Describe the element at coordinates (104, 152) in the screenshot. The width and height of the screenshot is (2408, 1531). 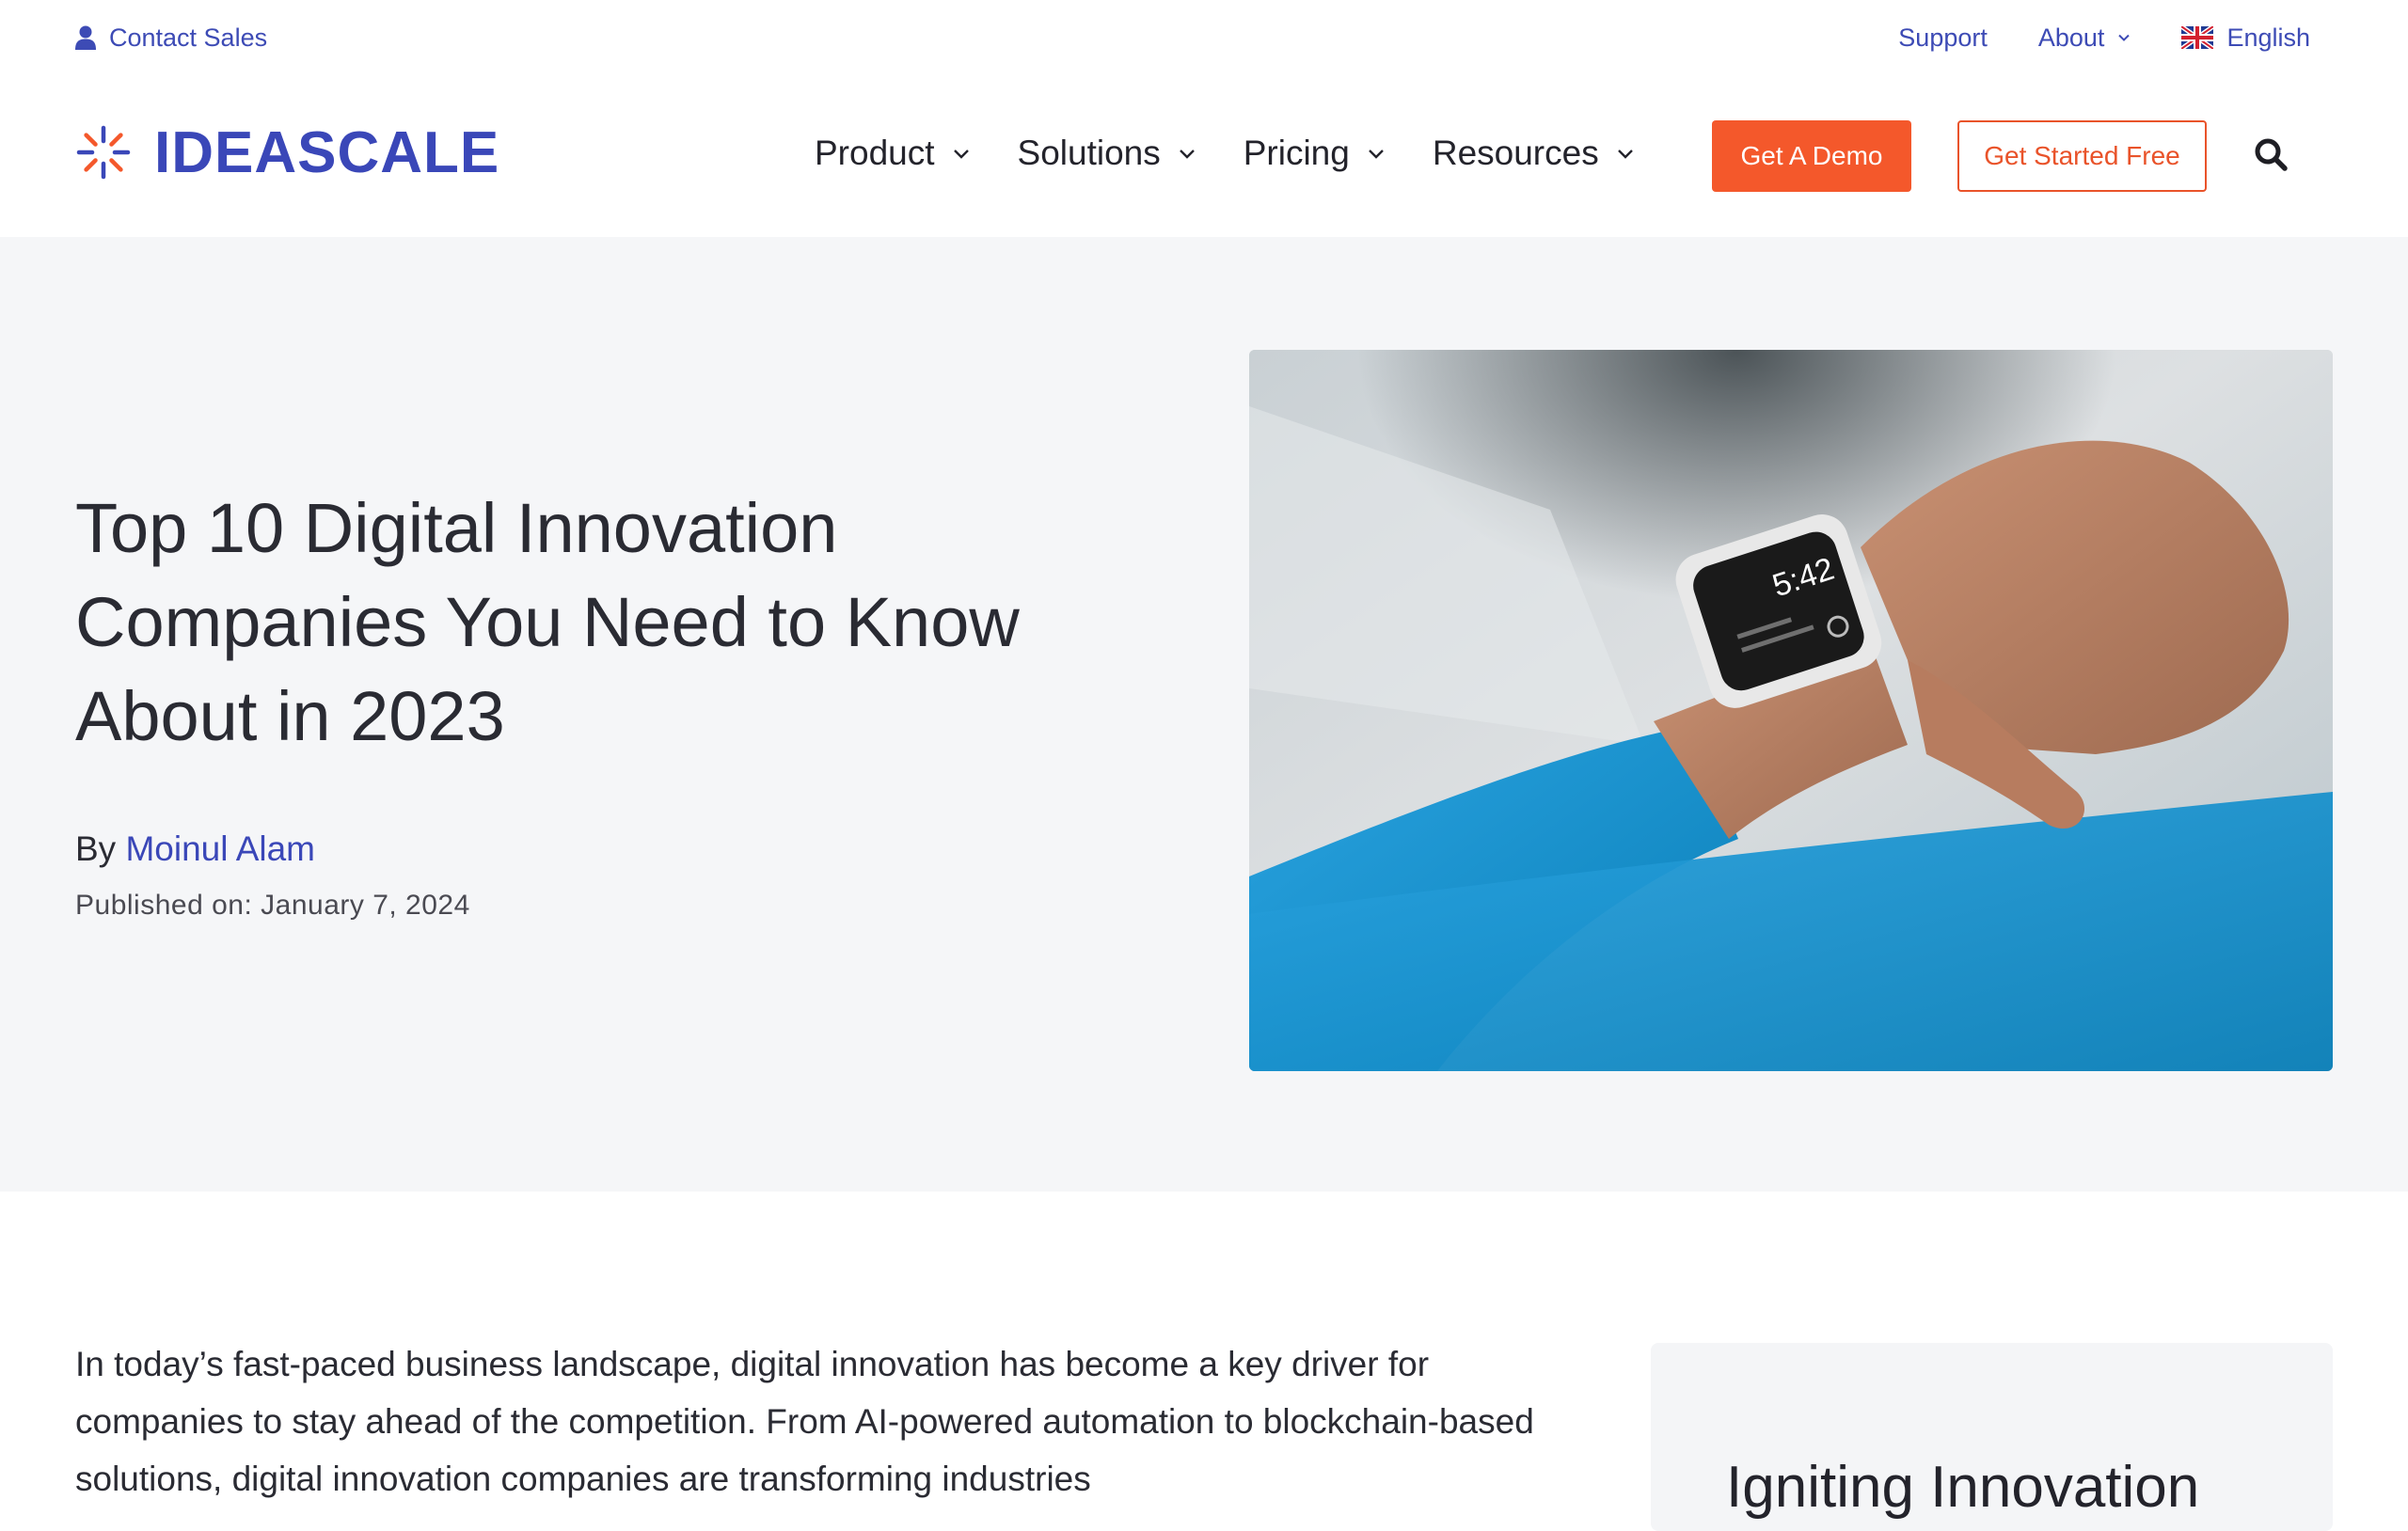
I see `ideascale-logo-icon` at that location.